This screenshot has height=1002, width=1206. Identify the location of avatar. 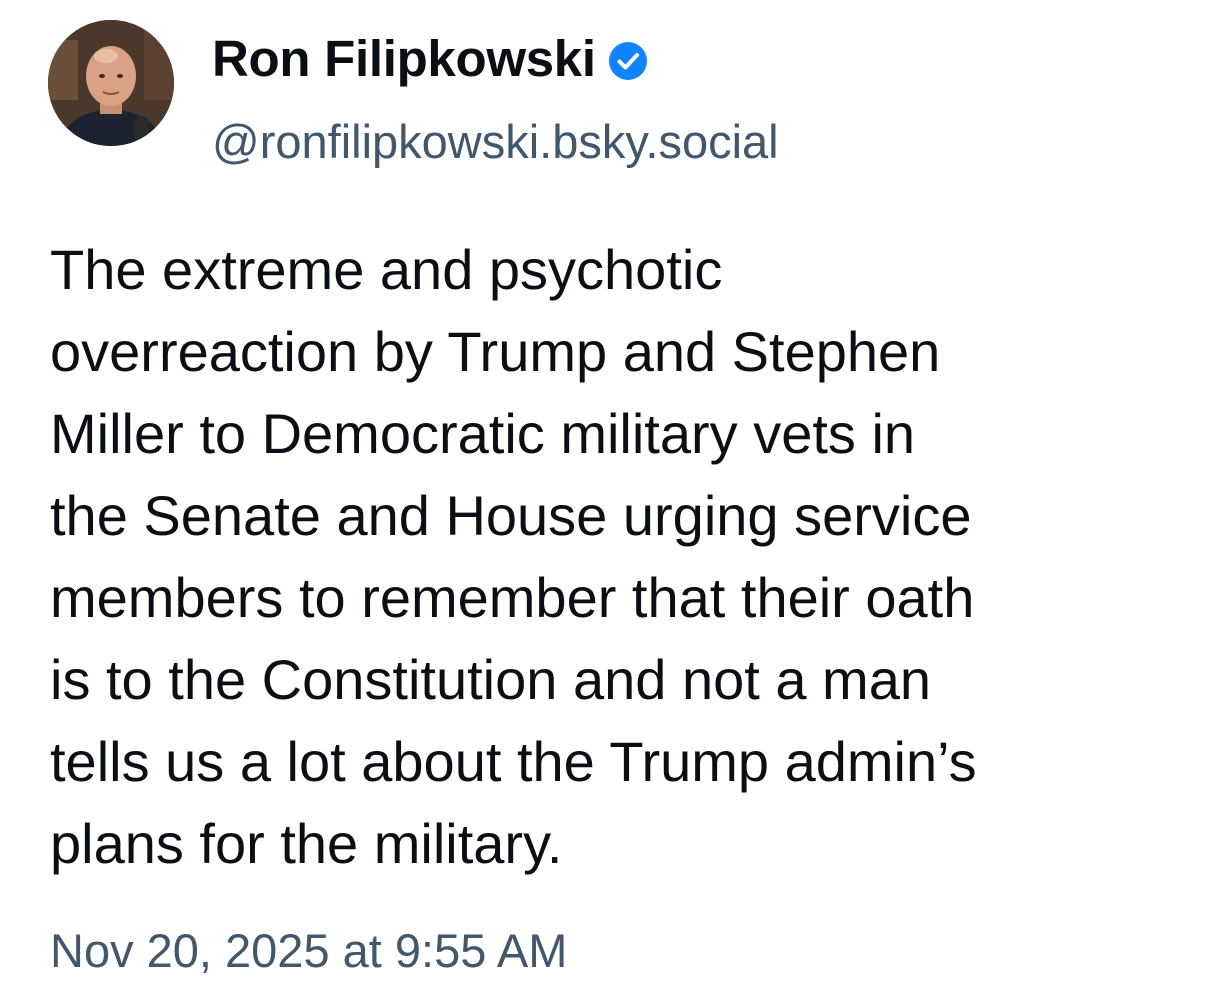
(111, 83).